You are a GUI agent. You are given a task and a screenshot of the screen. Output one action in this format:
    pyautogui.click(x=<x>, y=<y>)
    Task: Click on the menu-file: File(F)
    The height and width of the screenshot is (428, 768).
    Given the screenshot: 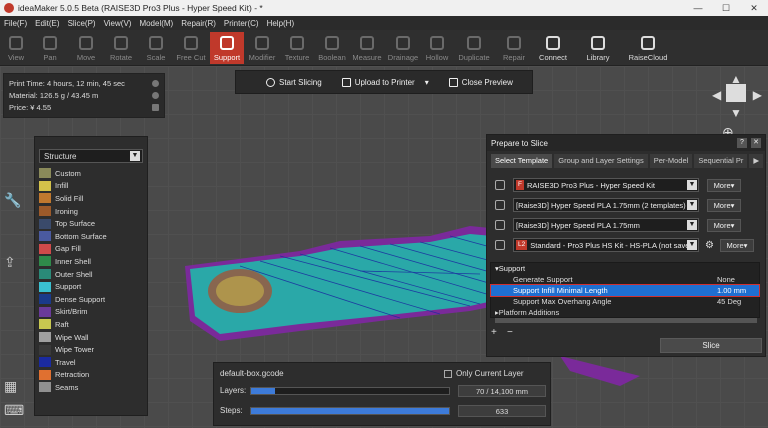 What is the action you would take?
    pyautogui.click(x=15, y=23)
    